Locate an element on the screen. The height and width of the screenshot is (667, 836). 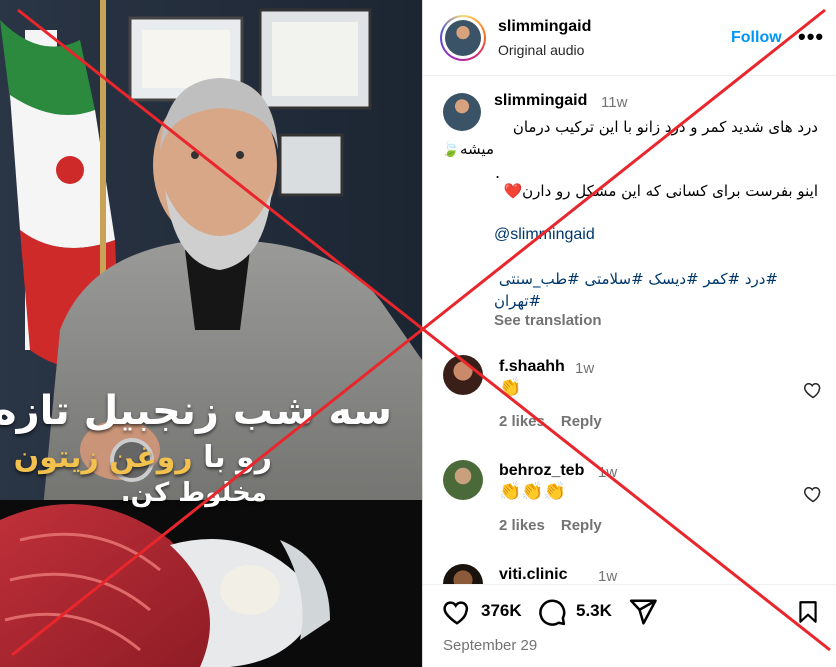
audio-label: Original audio is located at coordinates (541, 50).